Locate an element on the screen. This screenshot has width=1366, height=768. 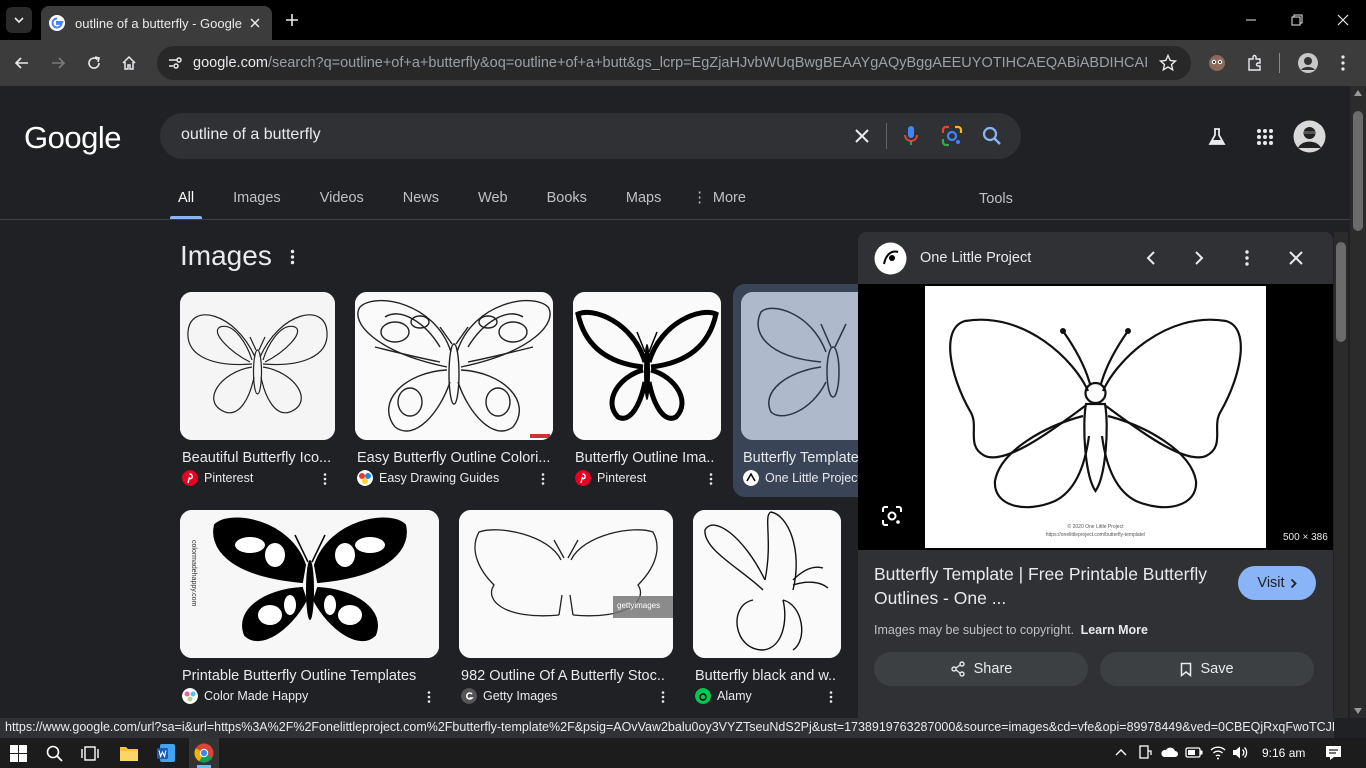
tab-videos: Videos is located at coordinates (342, 205).